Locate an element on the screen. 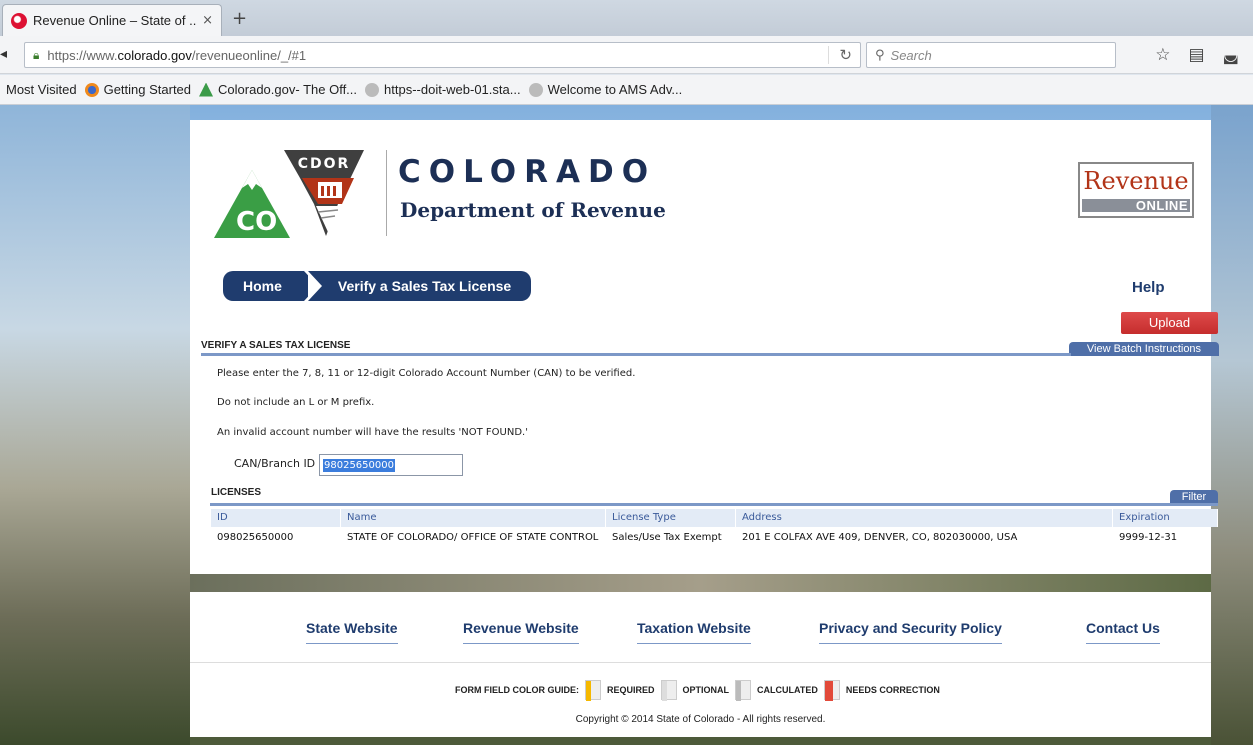 The image size is (1253, 745). column-header-license-type: License Type is located at coordinates (671, 518).